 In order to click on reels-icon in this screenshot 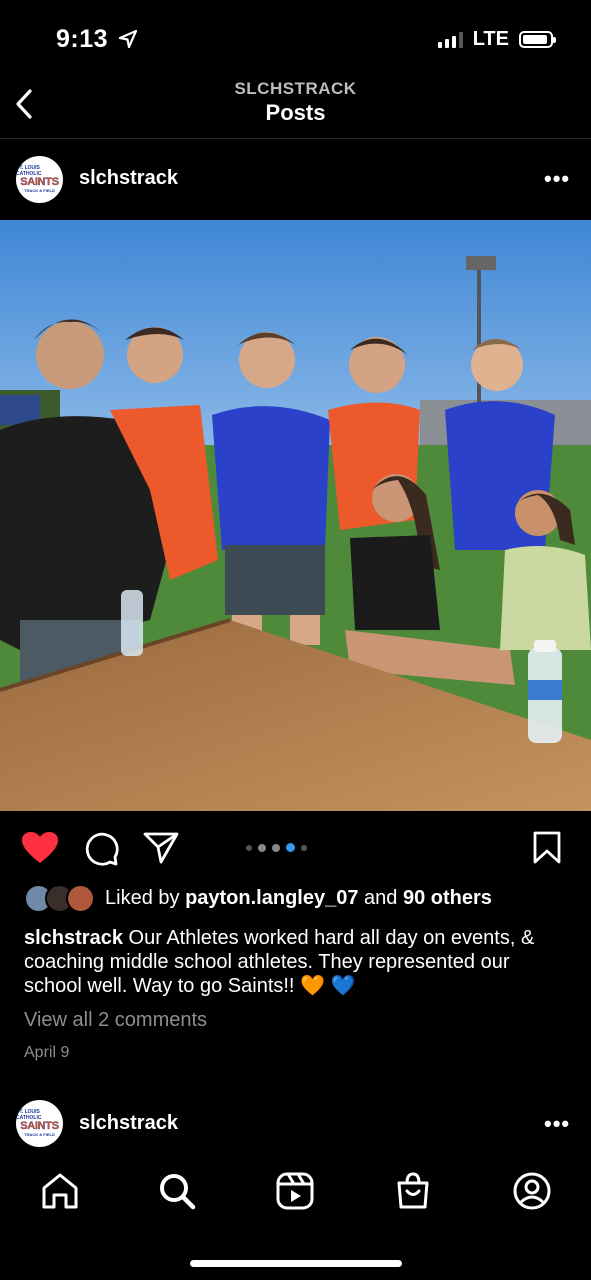, I will do `click(295, 1191)`.